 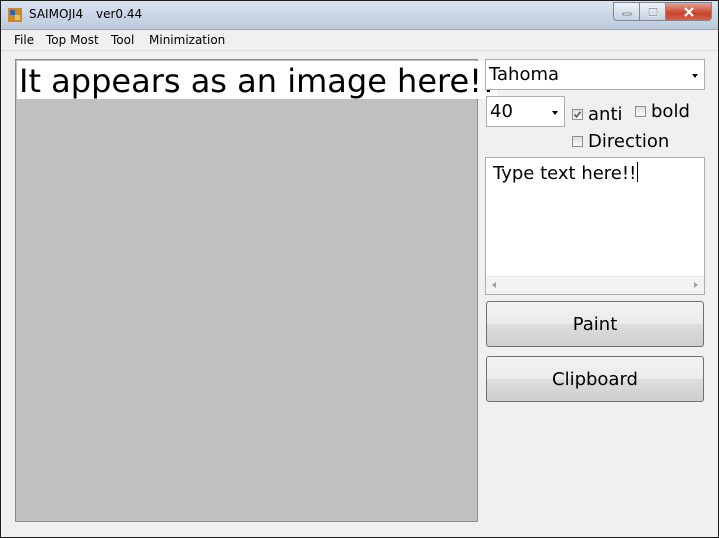 What do you see at coordinates (257, 80) in the screenshot?
I see `preview-text: It appears as an image here!!` at bounding box center [257, 80].